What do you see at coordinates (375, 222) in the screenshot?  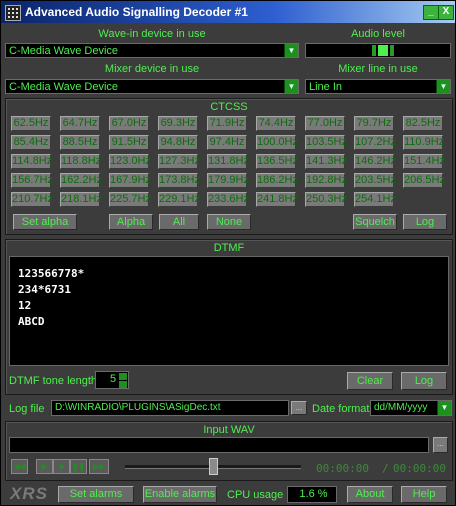 I see `squelch-button: Squelch` at bounding box center [375, 222].